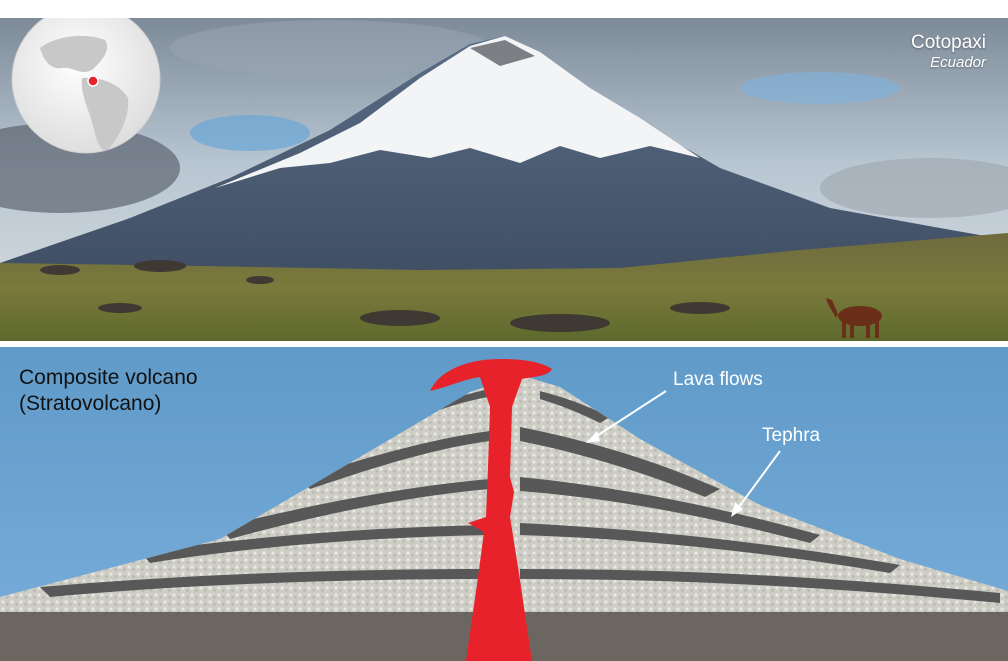 The width and height of the screenshot is (1008, 661). Describe the element at coordinates (90, 403) in the screenshot. I see `diagram-title-line2: (Stratovolcano)` at that location.